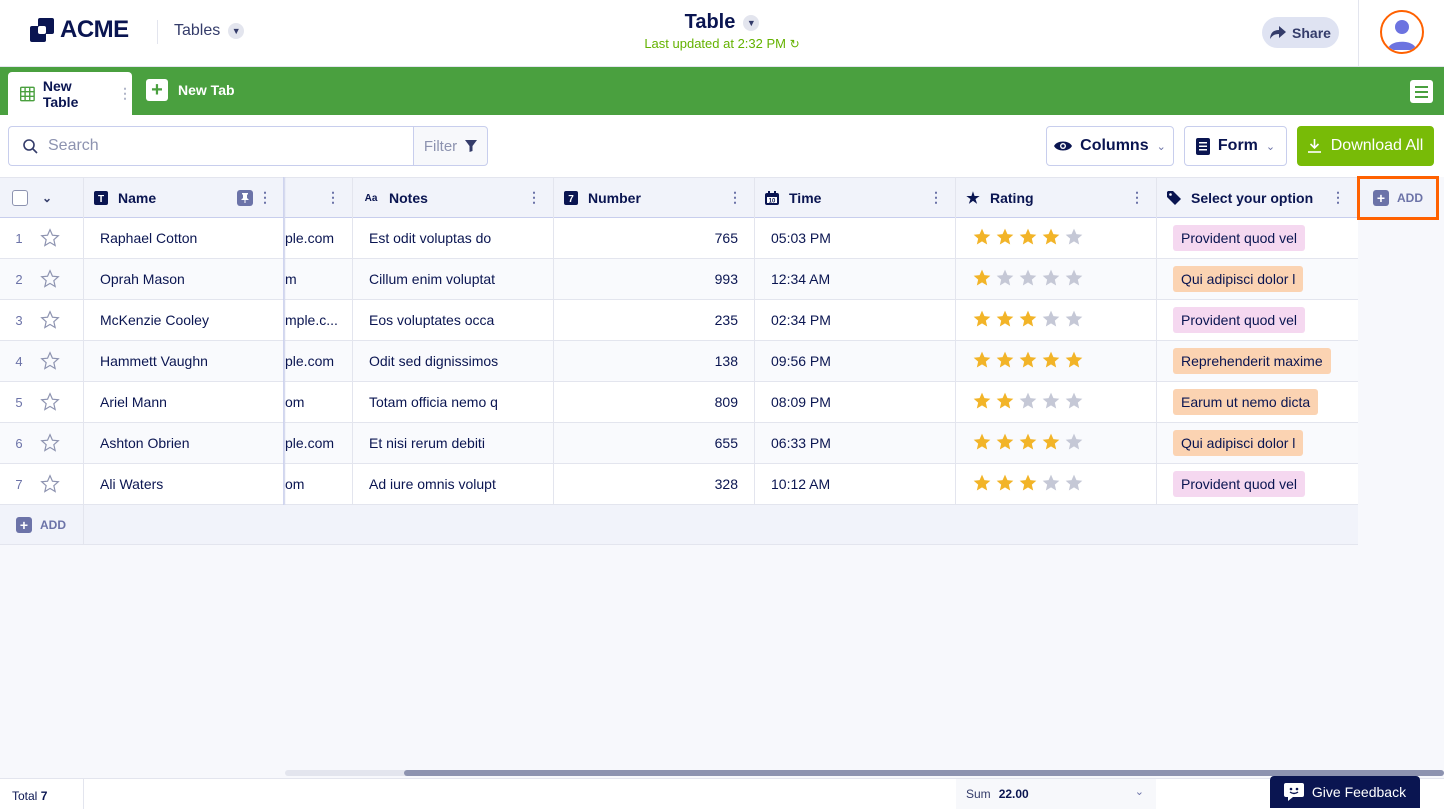 Image resolution: width=1444 pixels, height=809 pixels. What do you see at coordinates (855, 484) in the screenshot?
I see `cell-time: 10:12 AM` at bounding box center [855, 484].